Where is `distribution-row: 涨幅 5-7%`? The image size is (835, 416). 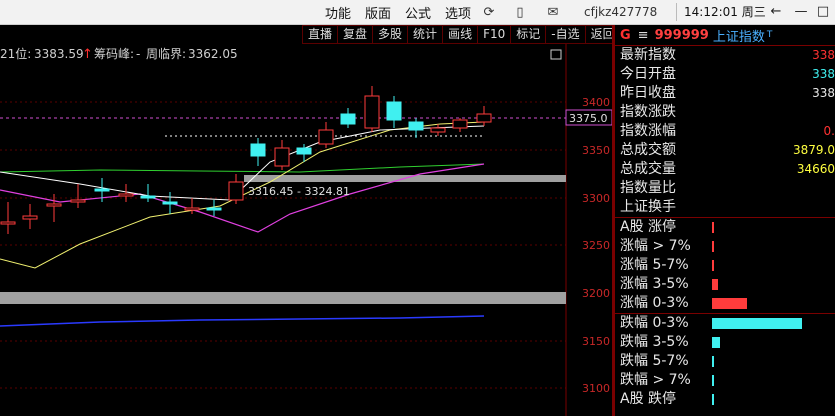
distribution-row: 涨幅 5-7% is located at coordinates (725, 265).